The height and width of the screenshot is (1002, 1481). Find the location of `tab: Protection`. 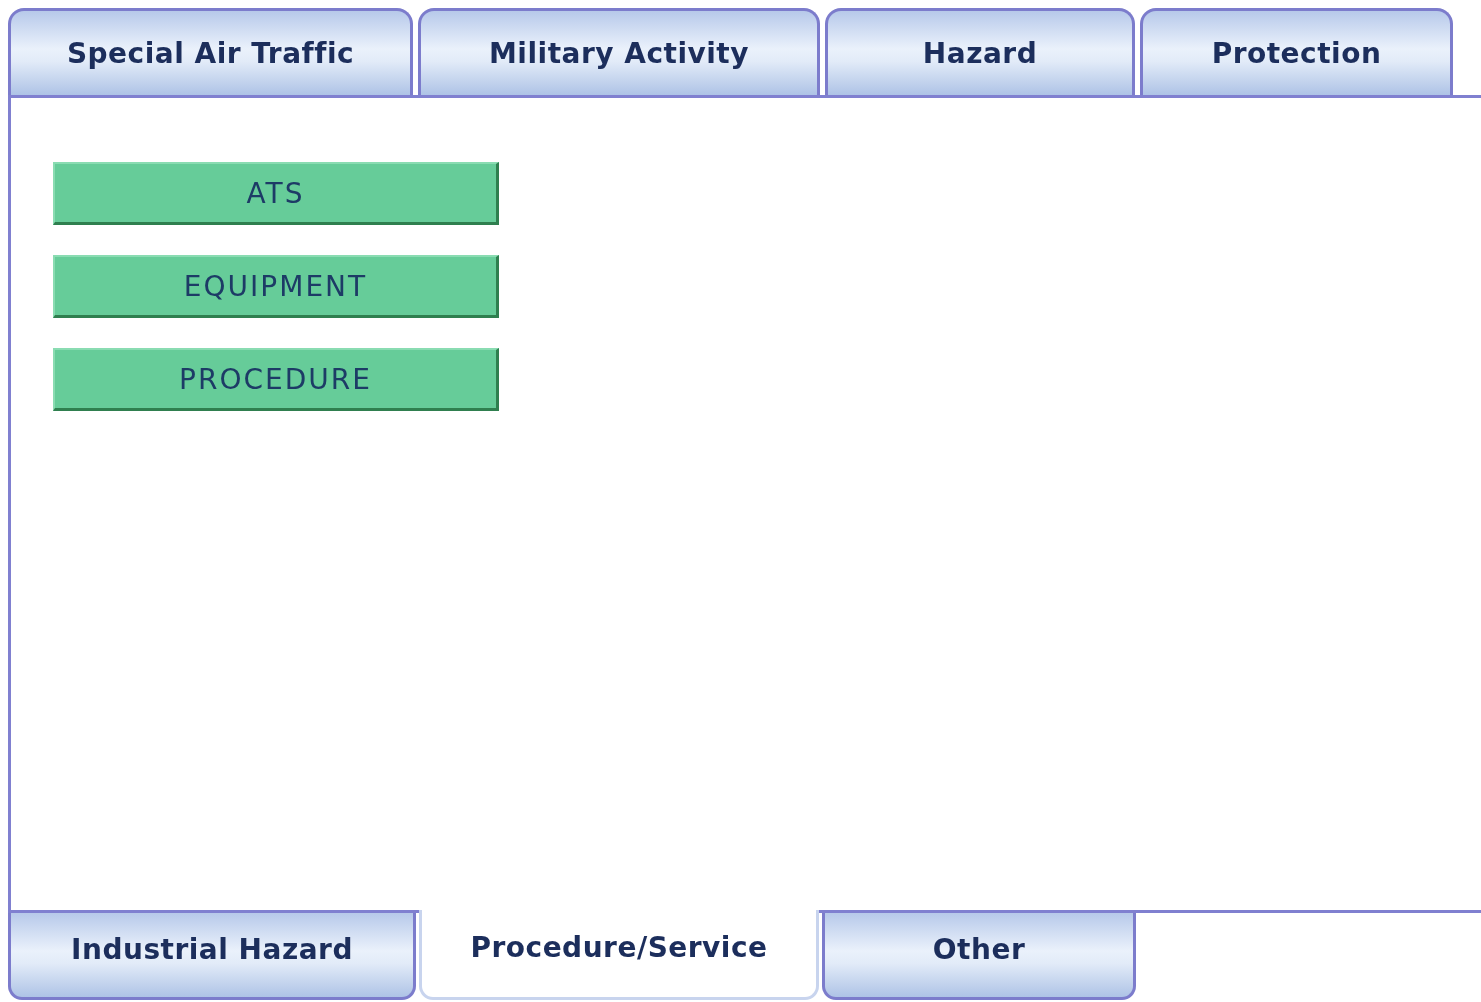

tab: Protection is located at coordinates (1296, 51).